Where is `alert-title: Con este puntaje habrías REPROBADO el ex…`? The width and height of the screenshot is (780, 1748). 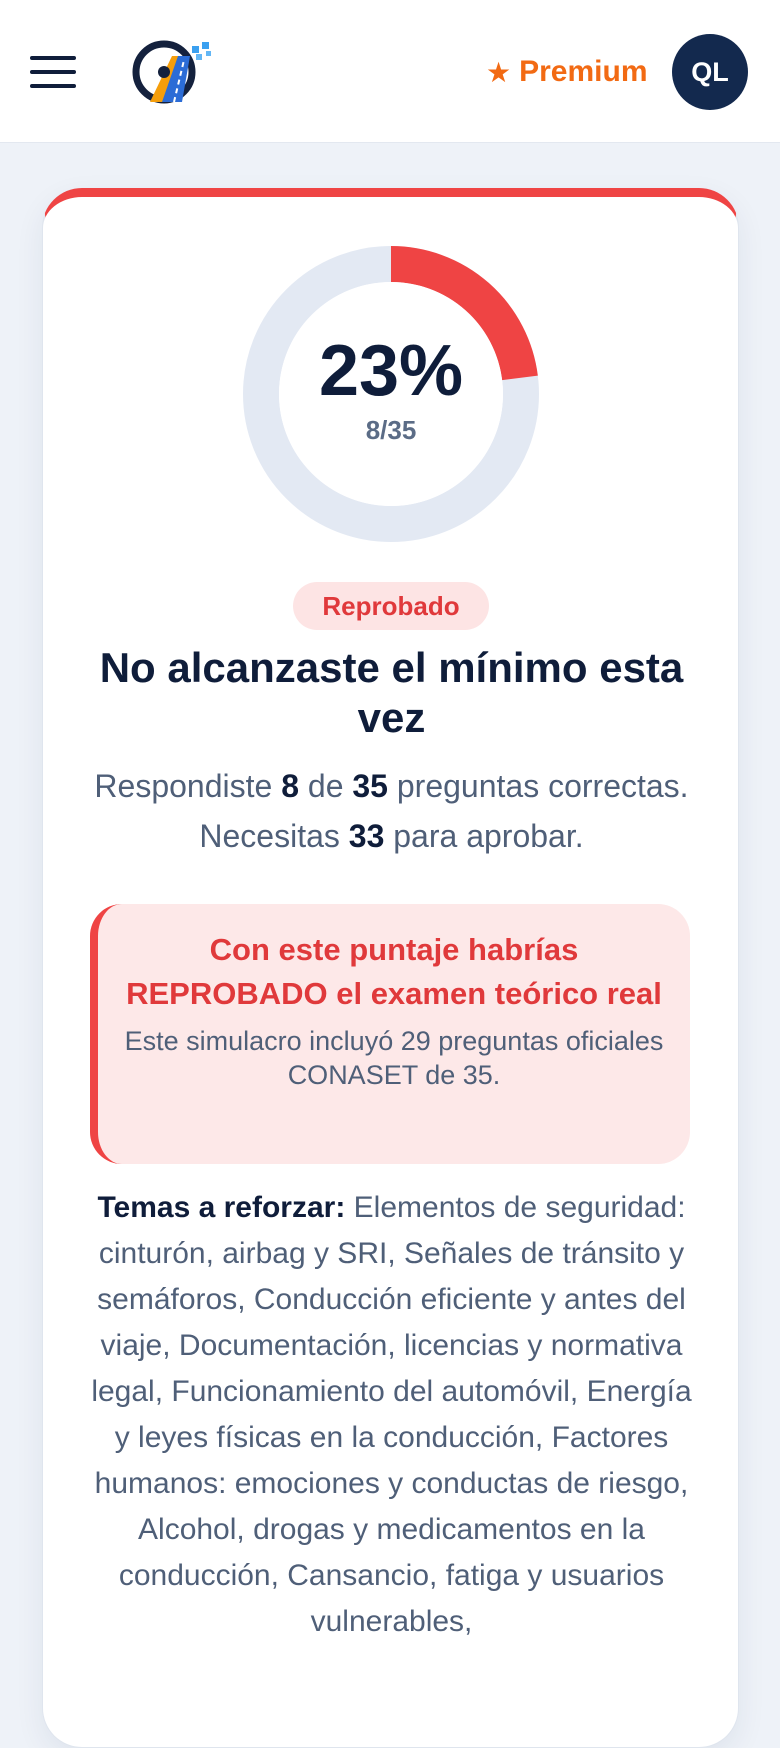
alert-title: Con este puntaje habrías REPROBADO el ex… is located at coordinates (394, 971).